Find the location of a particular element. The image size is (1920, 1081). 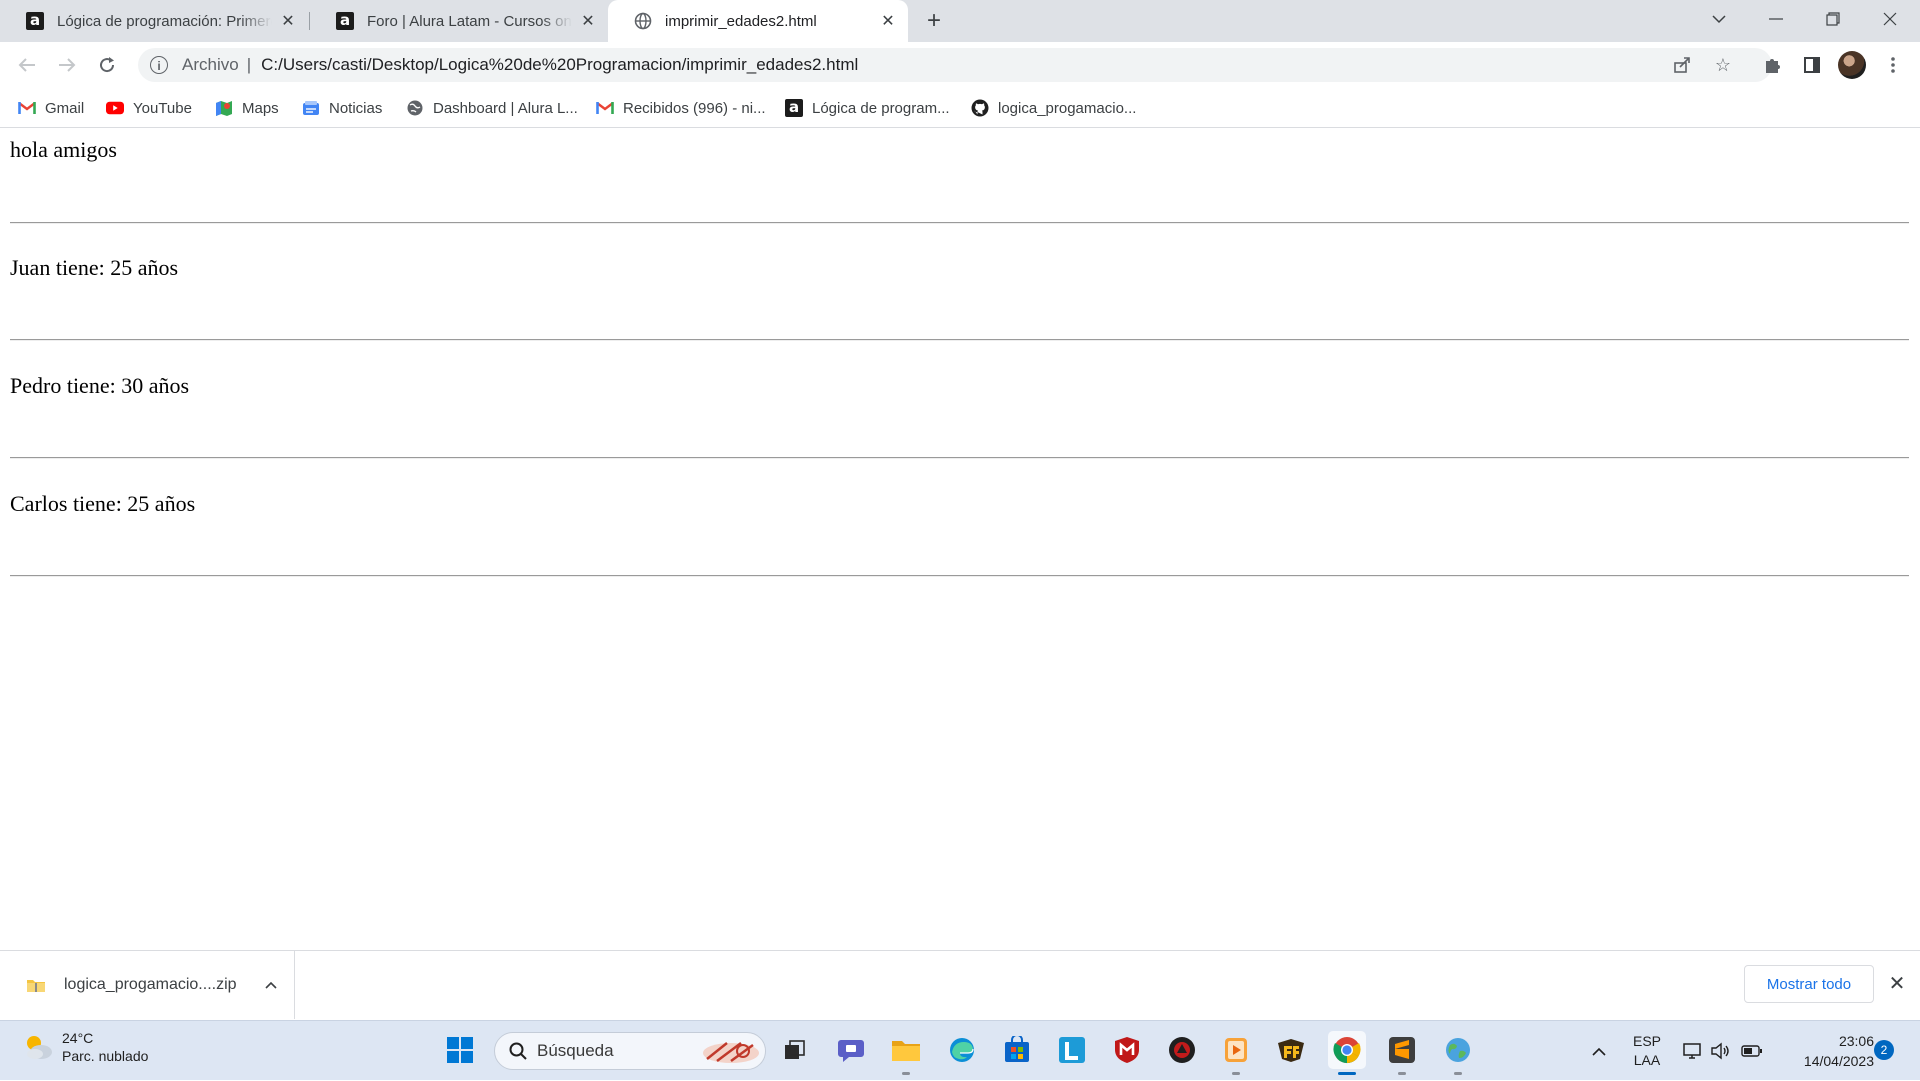

tab-title: imprimir_edades2.html is located at coordinates (741, 21).